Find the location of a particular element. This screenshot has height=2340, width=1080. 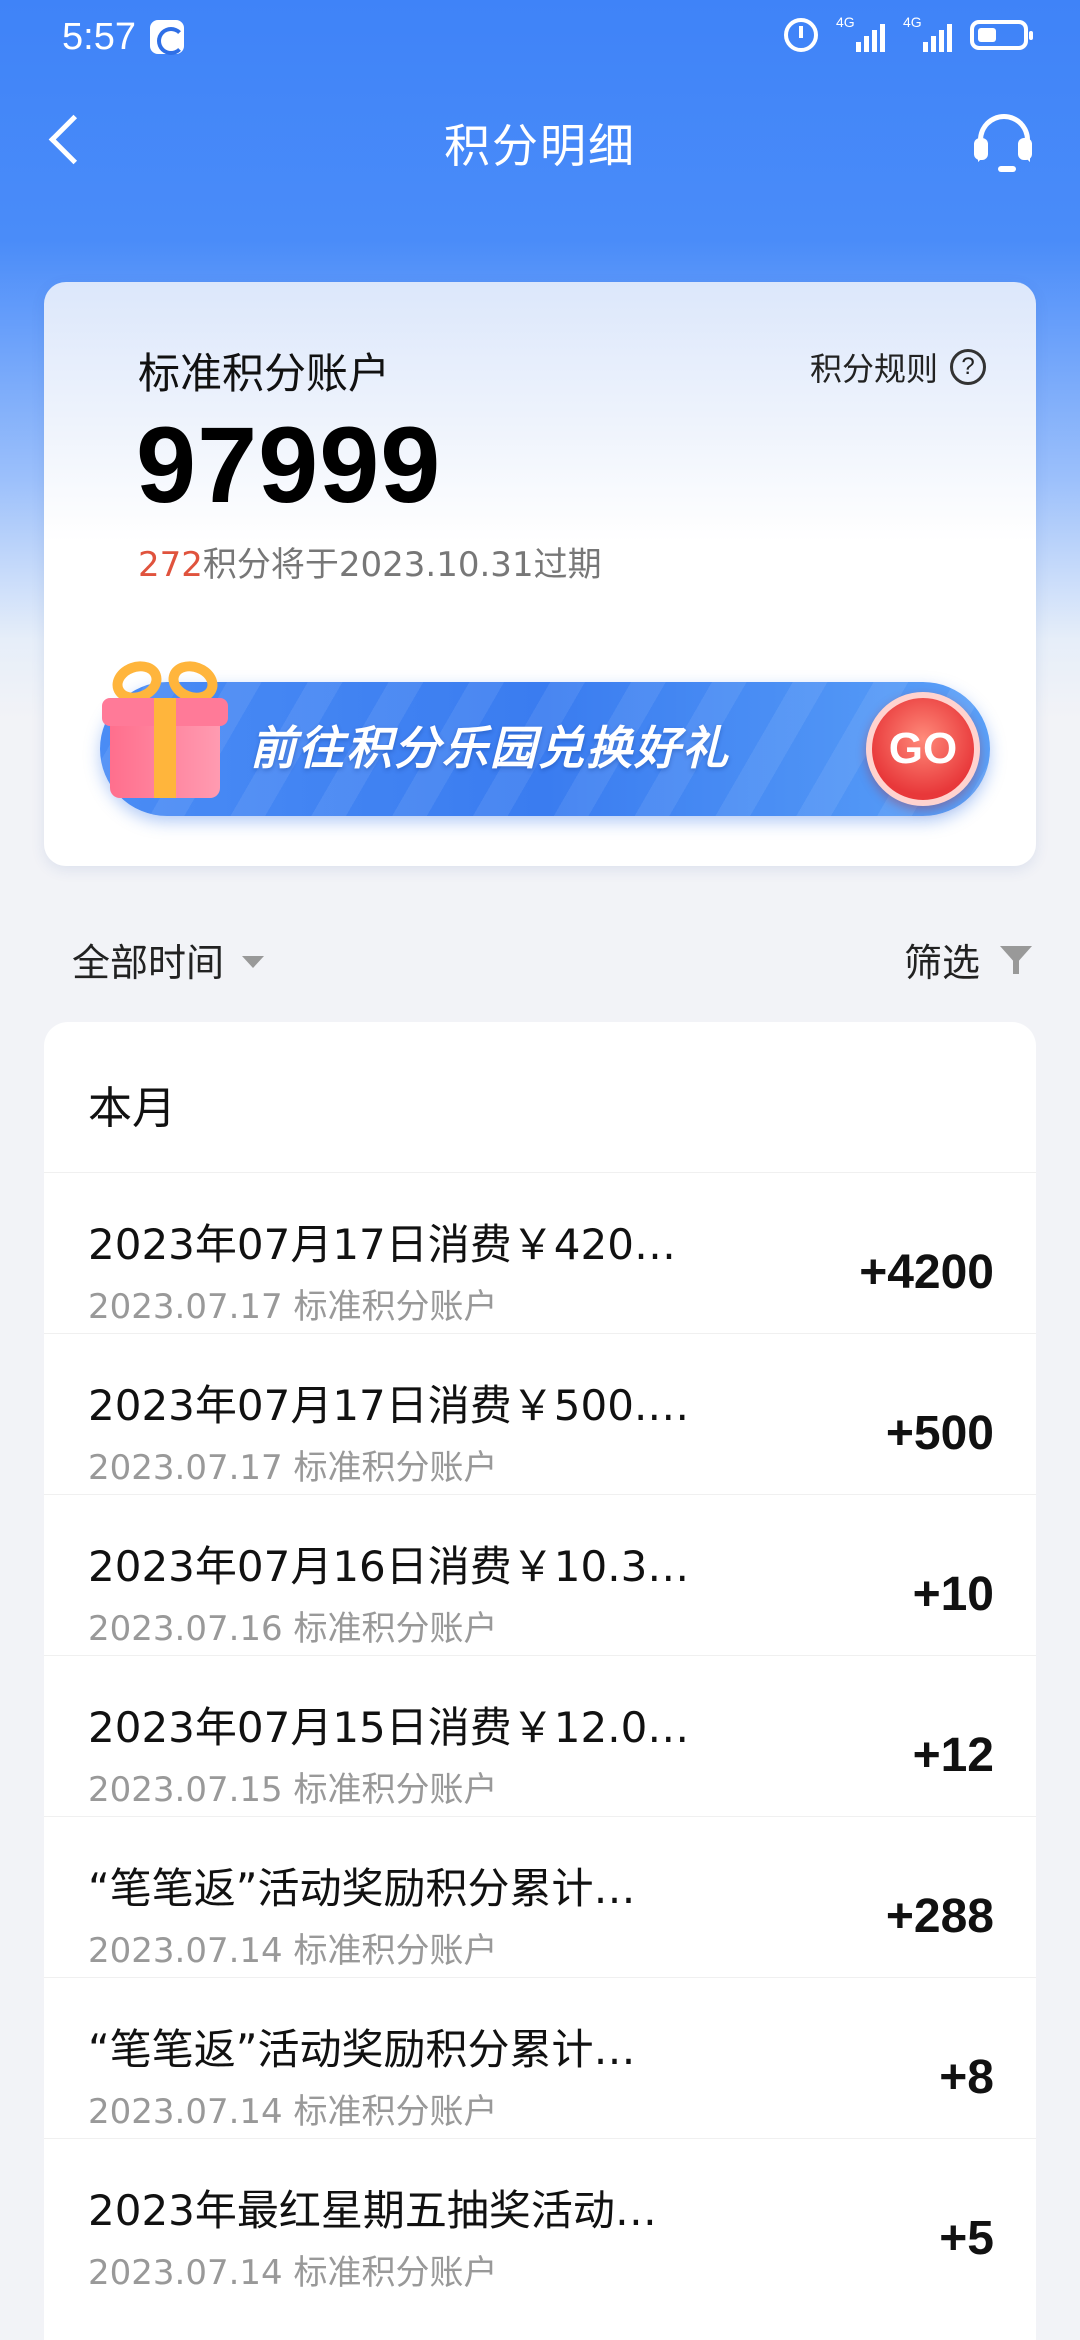

filter-label: 筛选 is located at coordinates (941, 963).